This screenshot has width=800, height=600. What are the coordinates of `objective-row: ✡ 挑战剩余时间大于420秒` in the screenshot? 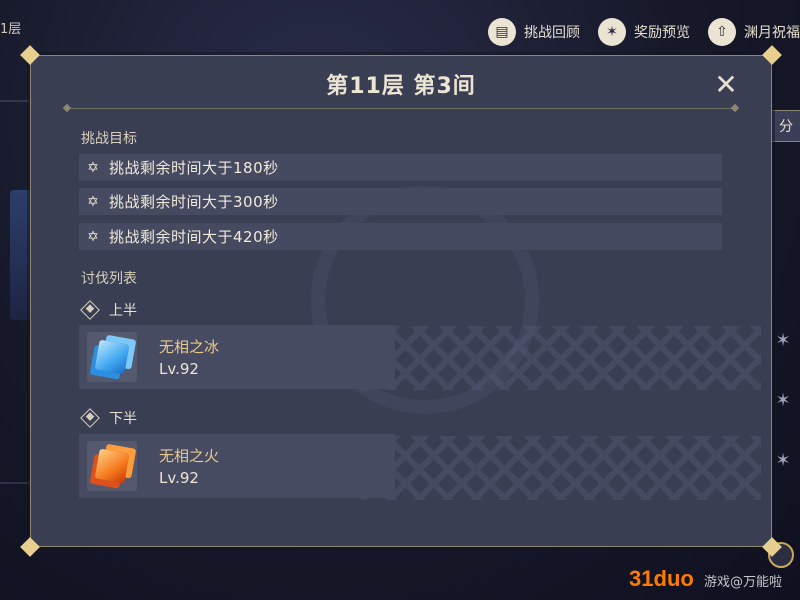 It's located at (400, 236).